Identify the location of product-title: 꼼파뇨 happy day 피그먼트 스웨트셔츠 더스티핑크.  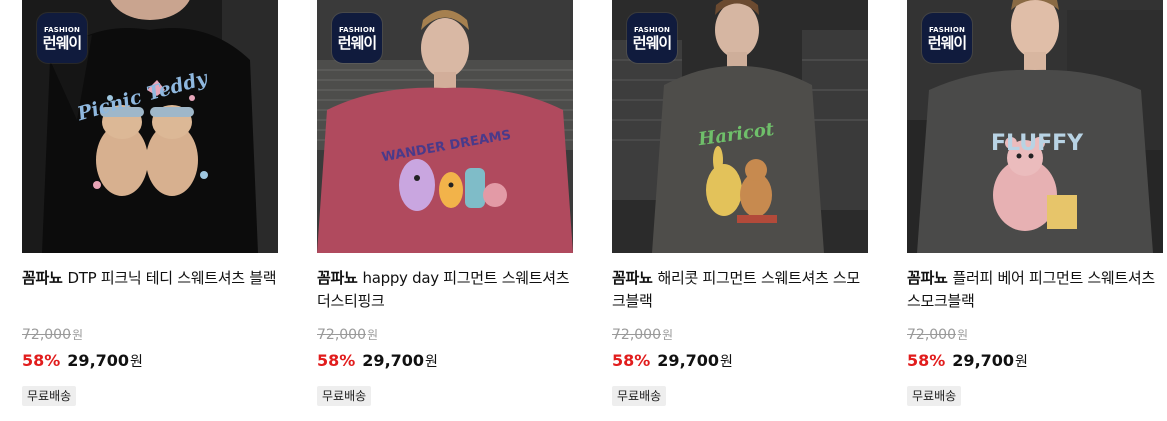
(445, 290).